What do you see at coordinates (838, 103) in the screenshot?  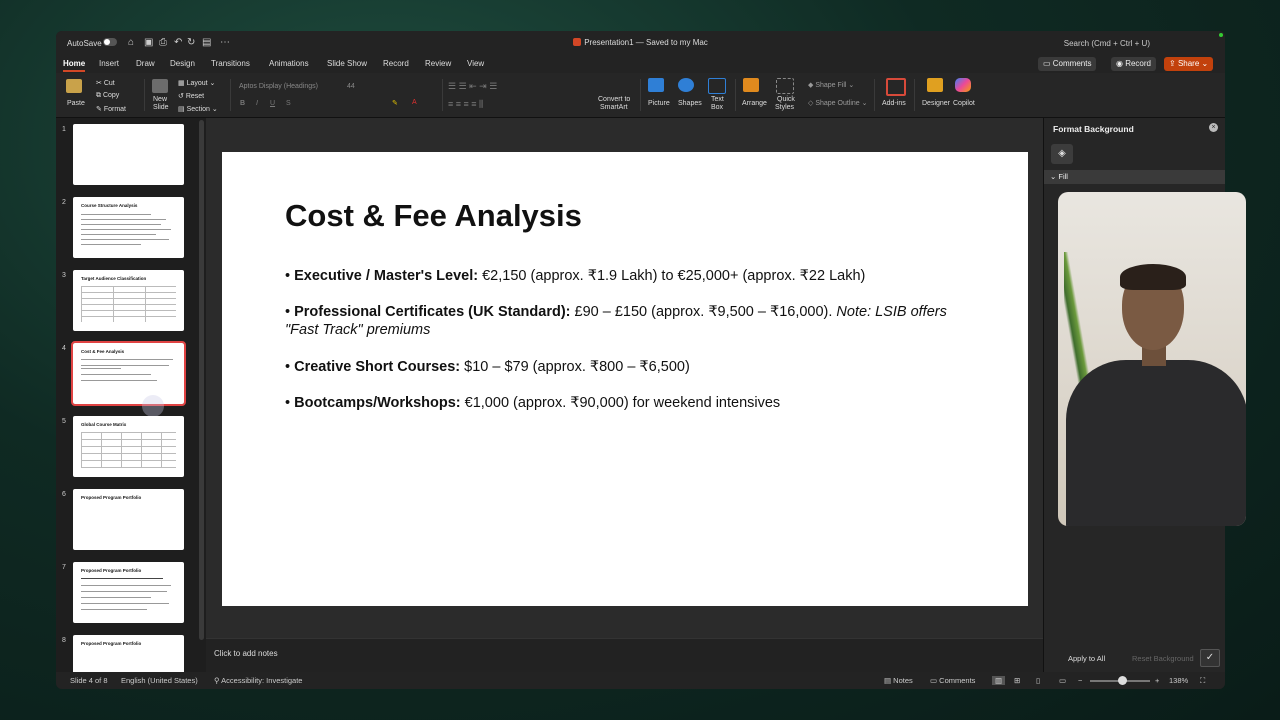 I see `shape-outline-button: ◇ Shape Outline ⌄` at bounding box center [838, 103].